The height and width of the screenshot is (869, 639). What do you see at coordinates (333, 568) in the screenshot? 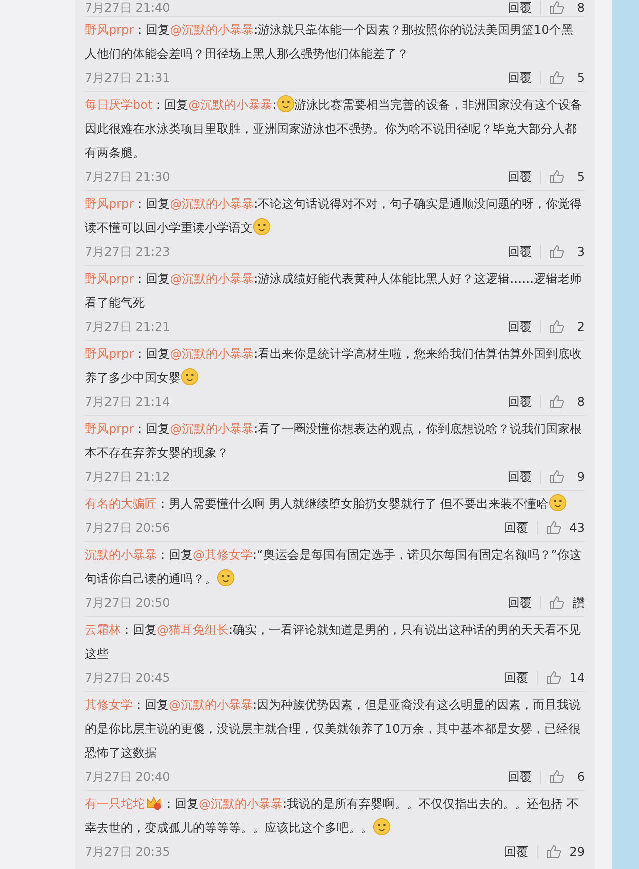
I see `comment-text: 沉默的小暴暴：回复@其修女学:“奥运会是每国有固定选手，诺贝尔每国有固定名额吗？”你这句话你自己读的通吗？。` at bounding box center [333, 568].